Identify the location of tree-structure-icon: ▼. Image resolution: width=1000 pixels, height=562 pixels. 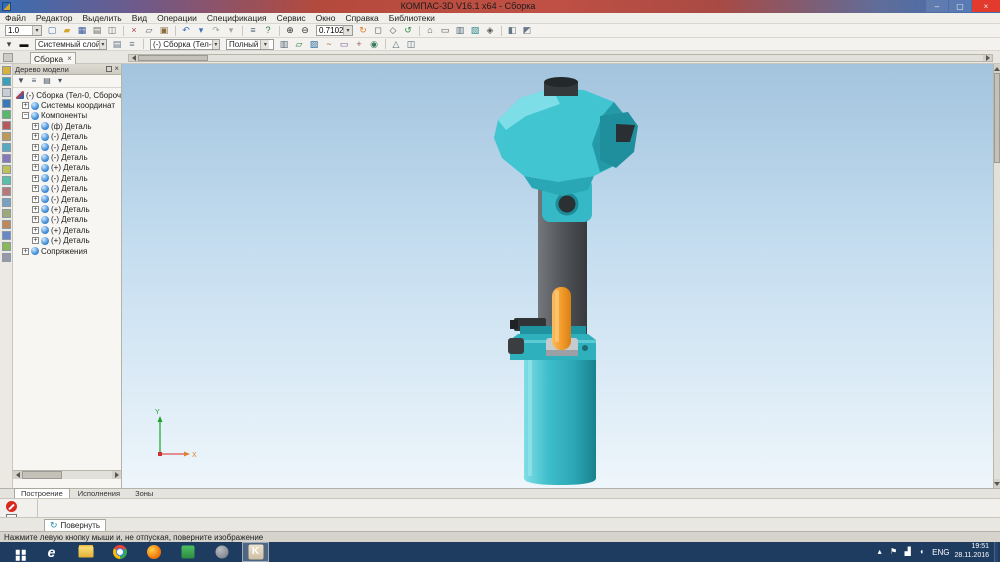
(21, 81).